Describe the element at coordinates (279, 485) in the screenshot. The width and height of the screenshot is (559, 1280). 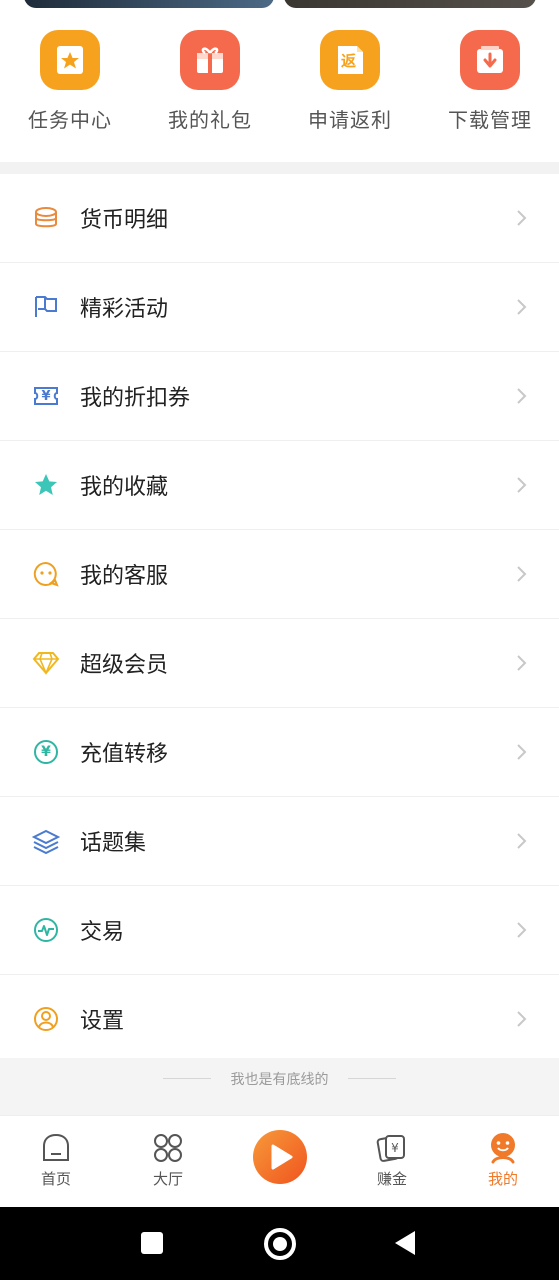
I see `menu-item-favorites: 我的收藏` at that location.